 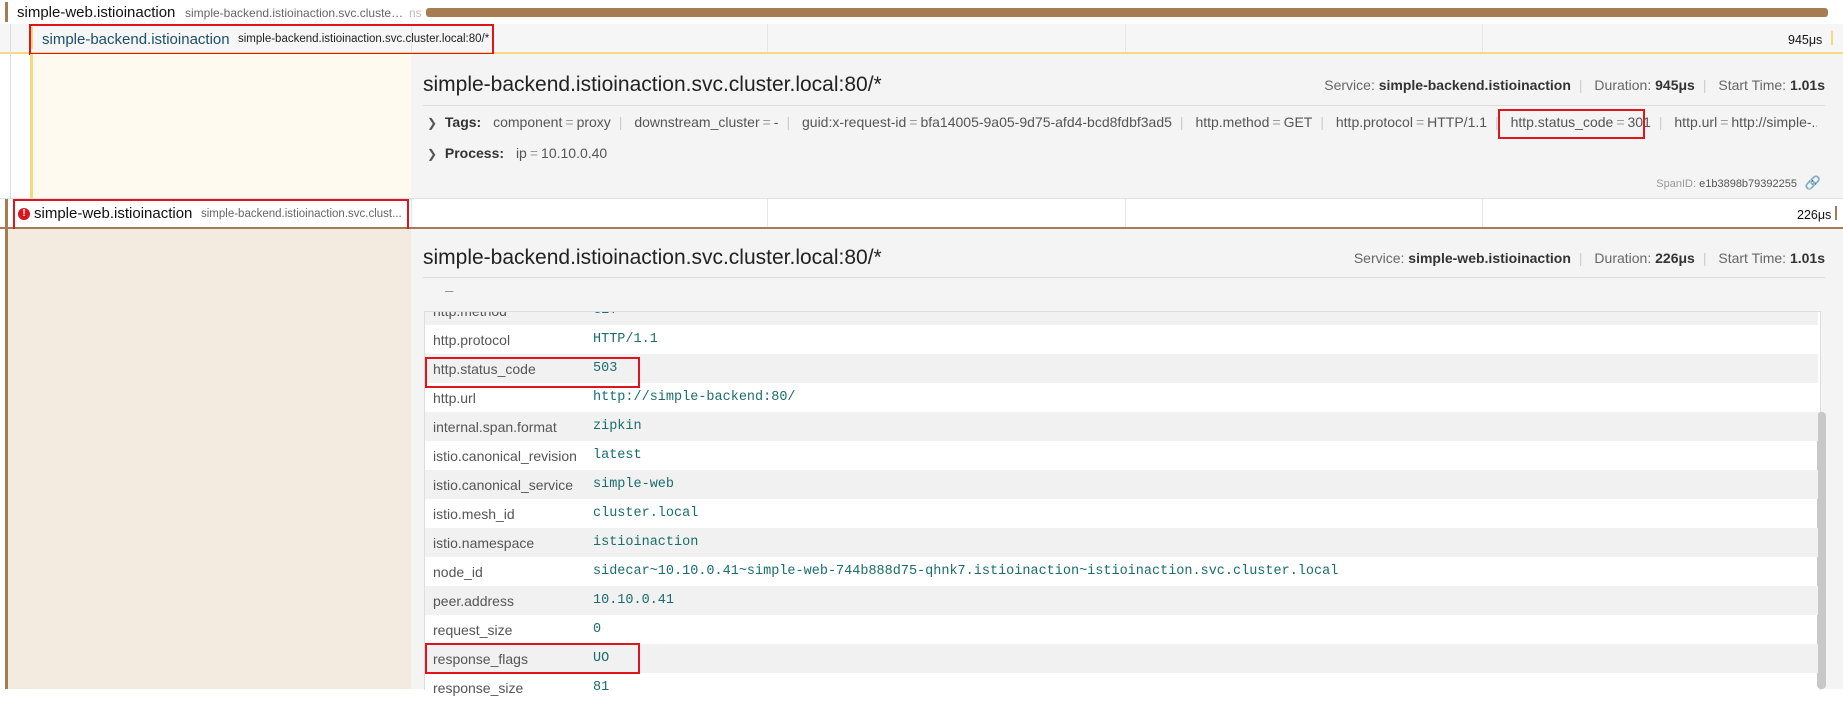 What do you see at coordinates (532, 658) in the screenshot?
I see `highlight-box-response-flags` at bounding box center [532, 658].